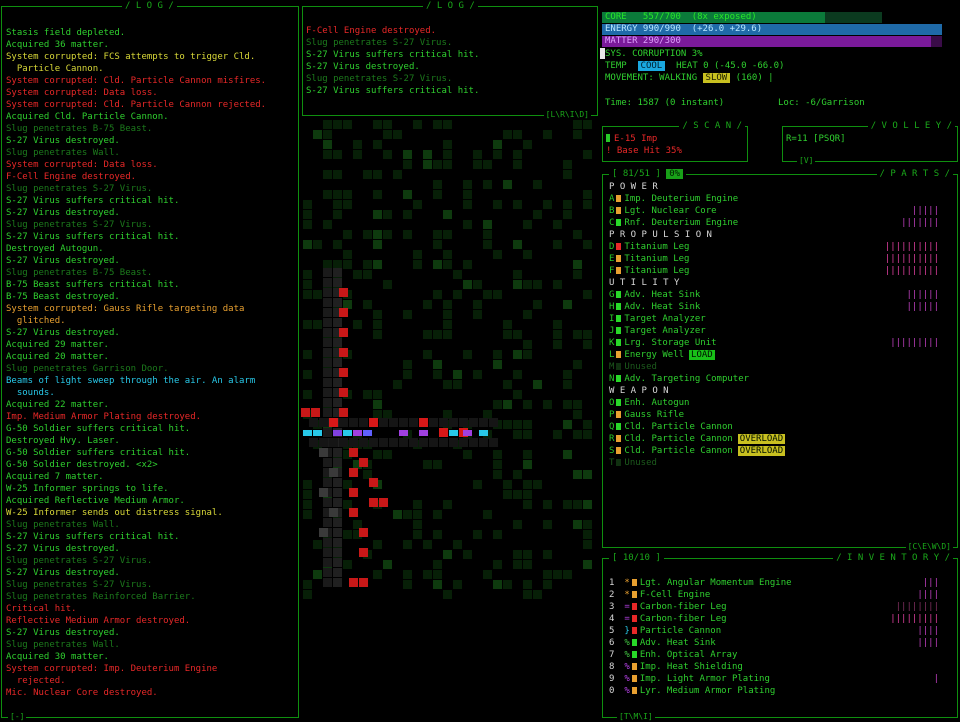 The image size is (960, 722). What do you see at coordinates (662, 295) in the screenshot?
I see `part-name: Adv. Heat Sink` at bounding box center [662, 295].